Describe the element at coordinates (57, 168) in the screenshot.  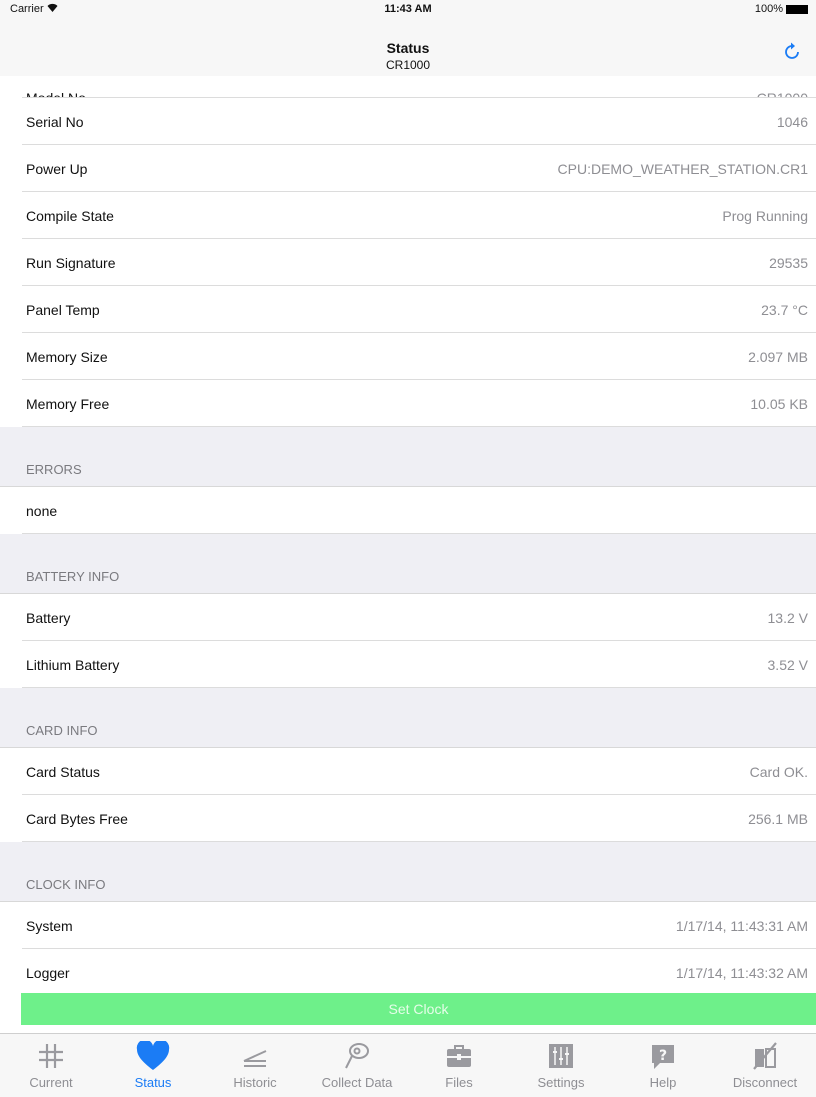
I see `row-label: Power Up` at that location.